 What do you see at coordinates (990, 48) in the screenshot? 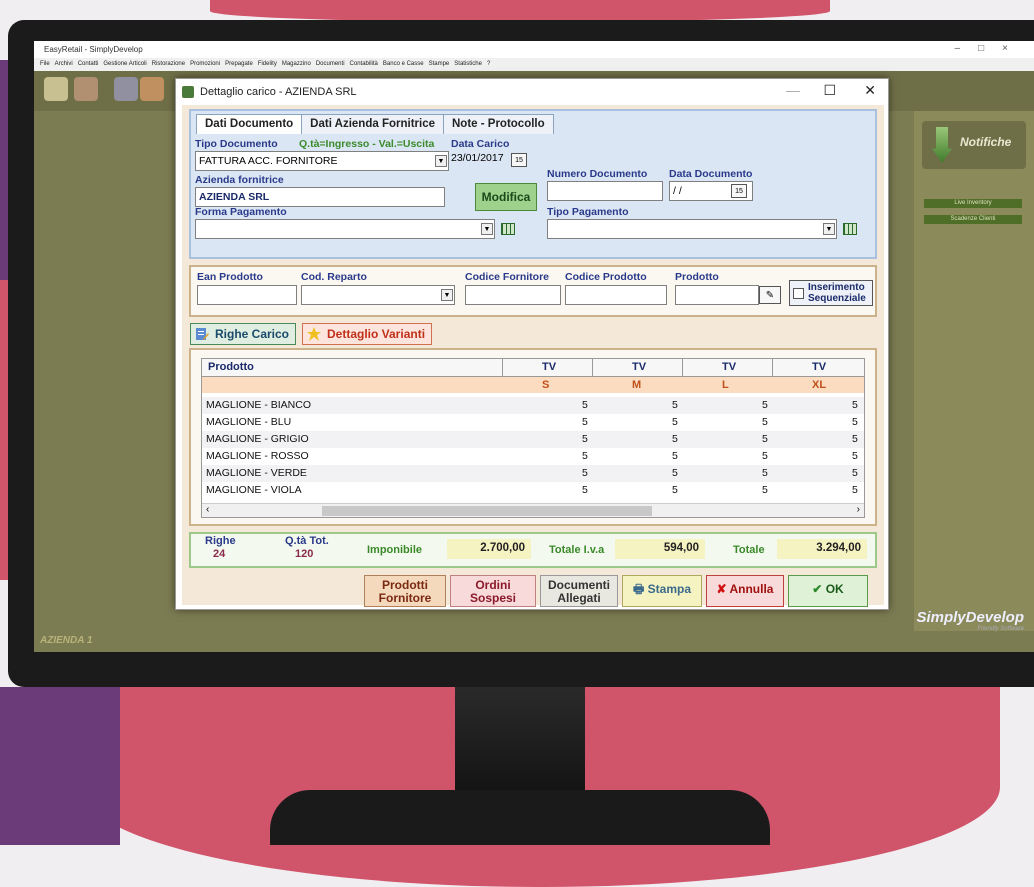
I see `window-controls: –□×` at bounding box center [990, 48].